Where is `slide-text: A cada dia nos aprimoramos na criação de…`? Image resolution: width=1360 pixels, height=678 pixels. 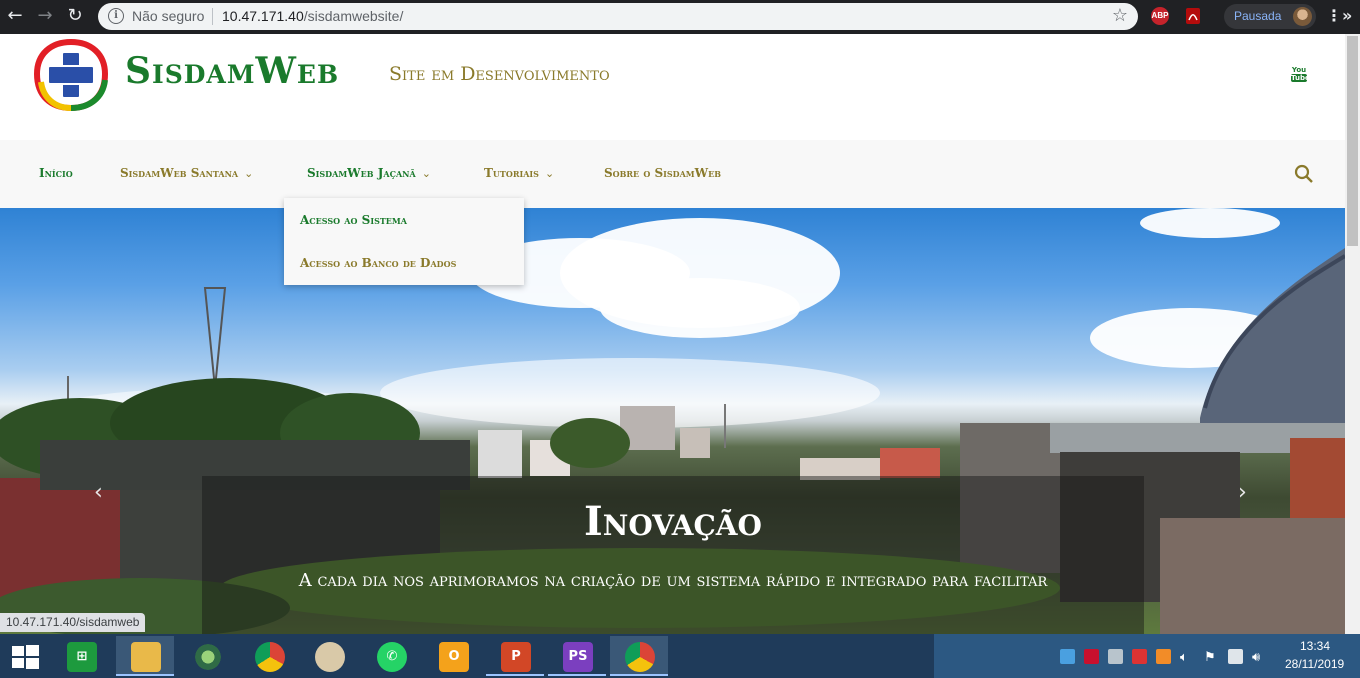
slide-text: A cada dia nos aprimoramos na criação de… is located at coordinates (673, 580).